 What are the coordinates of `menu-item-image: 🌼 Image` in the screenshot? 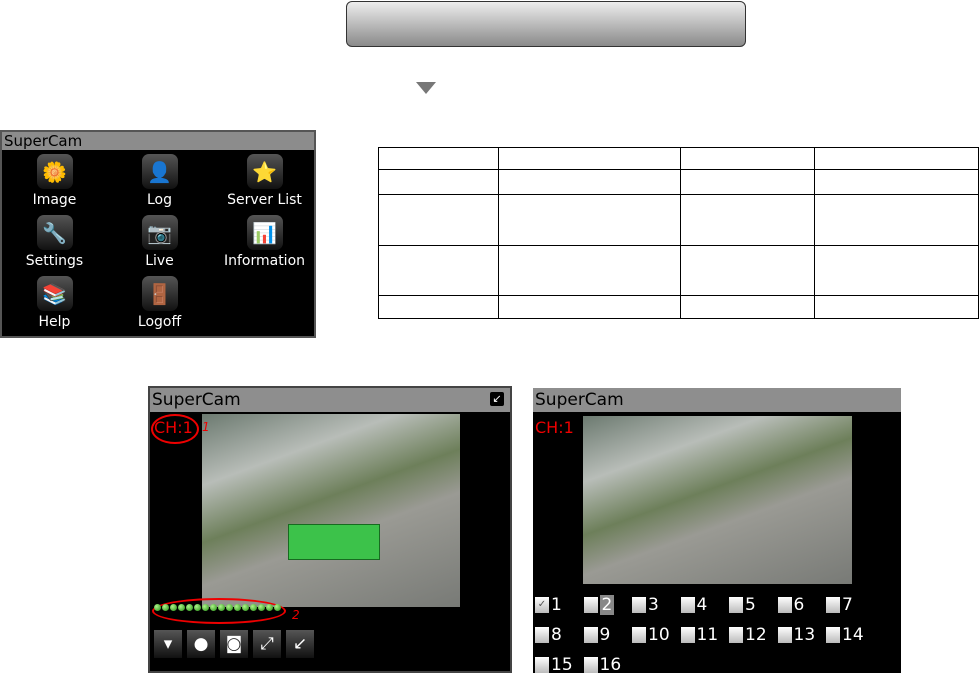 It's located at (54, 180).